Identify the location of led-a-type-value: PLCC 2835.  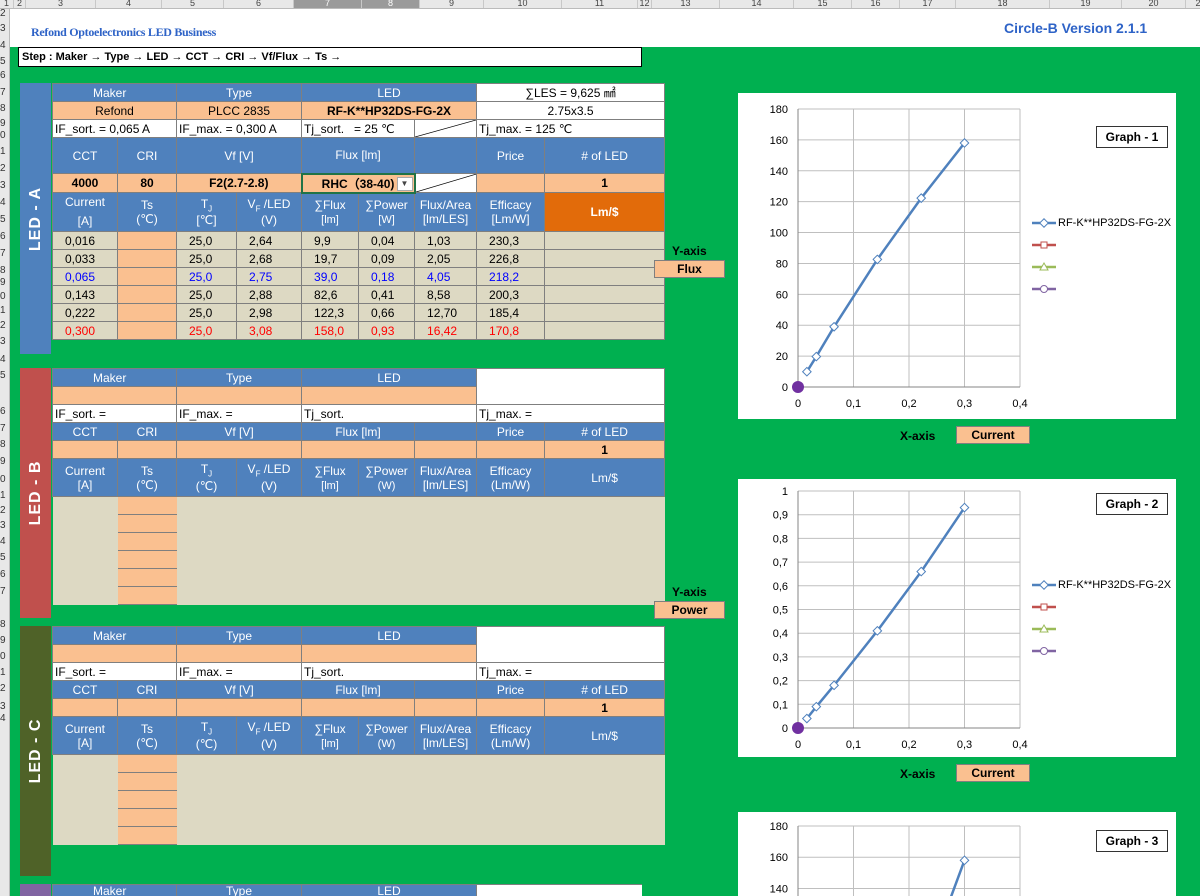
(239, 110).